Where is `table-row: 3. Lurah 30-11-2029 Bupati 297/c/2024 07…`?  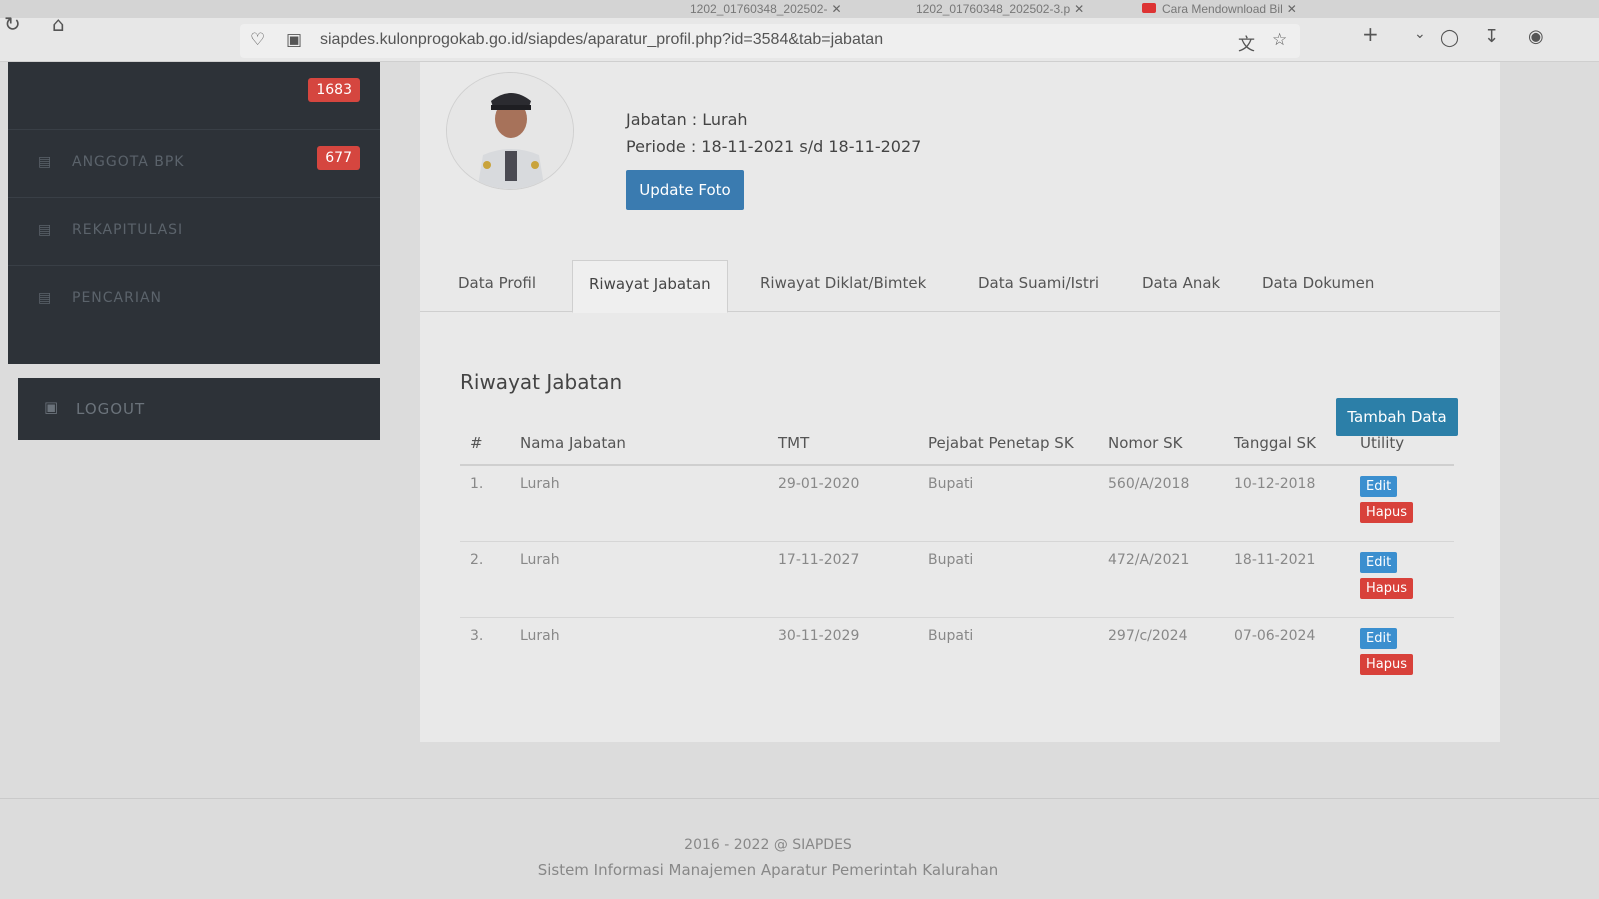 table-row: 3. Lurah 30-11-2029 Bupati 297/c/2024 07… is located at coordinates (957, 655).